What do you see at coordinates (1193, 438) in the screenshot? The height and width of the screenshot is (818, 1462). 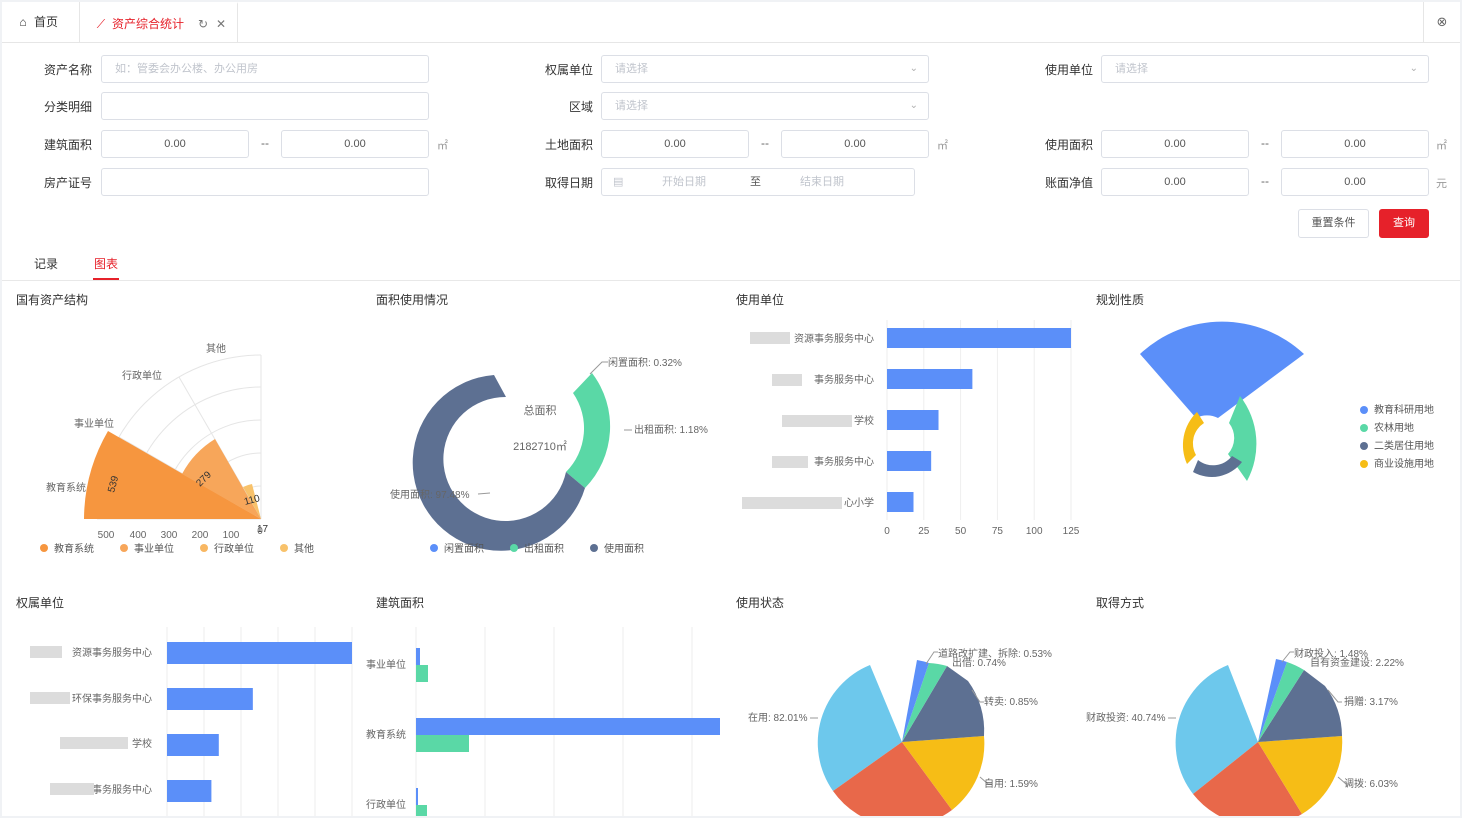 I see `rose-slice-commercial` at bounding box center [1193, 438].